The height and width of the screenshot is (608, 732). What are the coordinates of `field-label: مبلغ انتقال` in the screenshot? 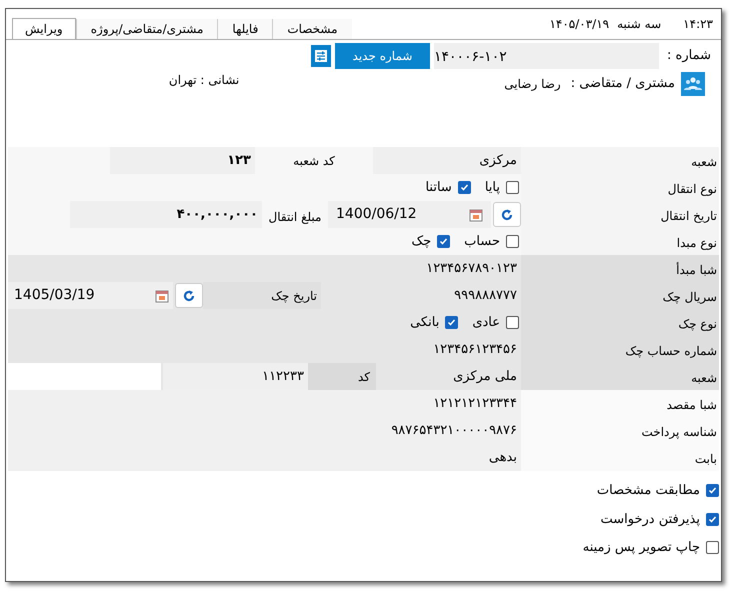 It's located at (295, 217).